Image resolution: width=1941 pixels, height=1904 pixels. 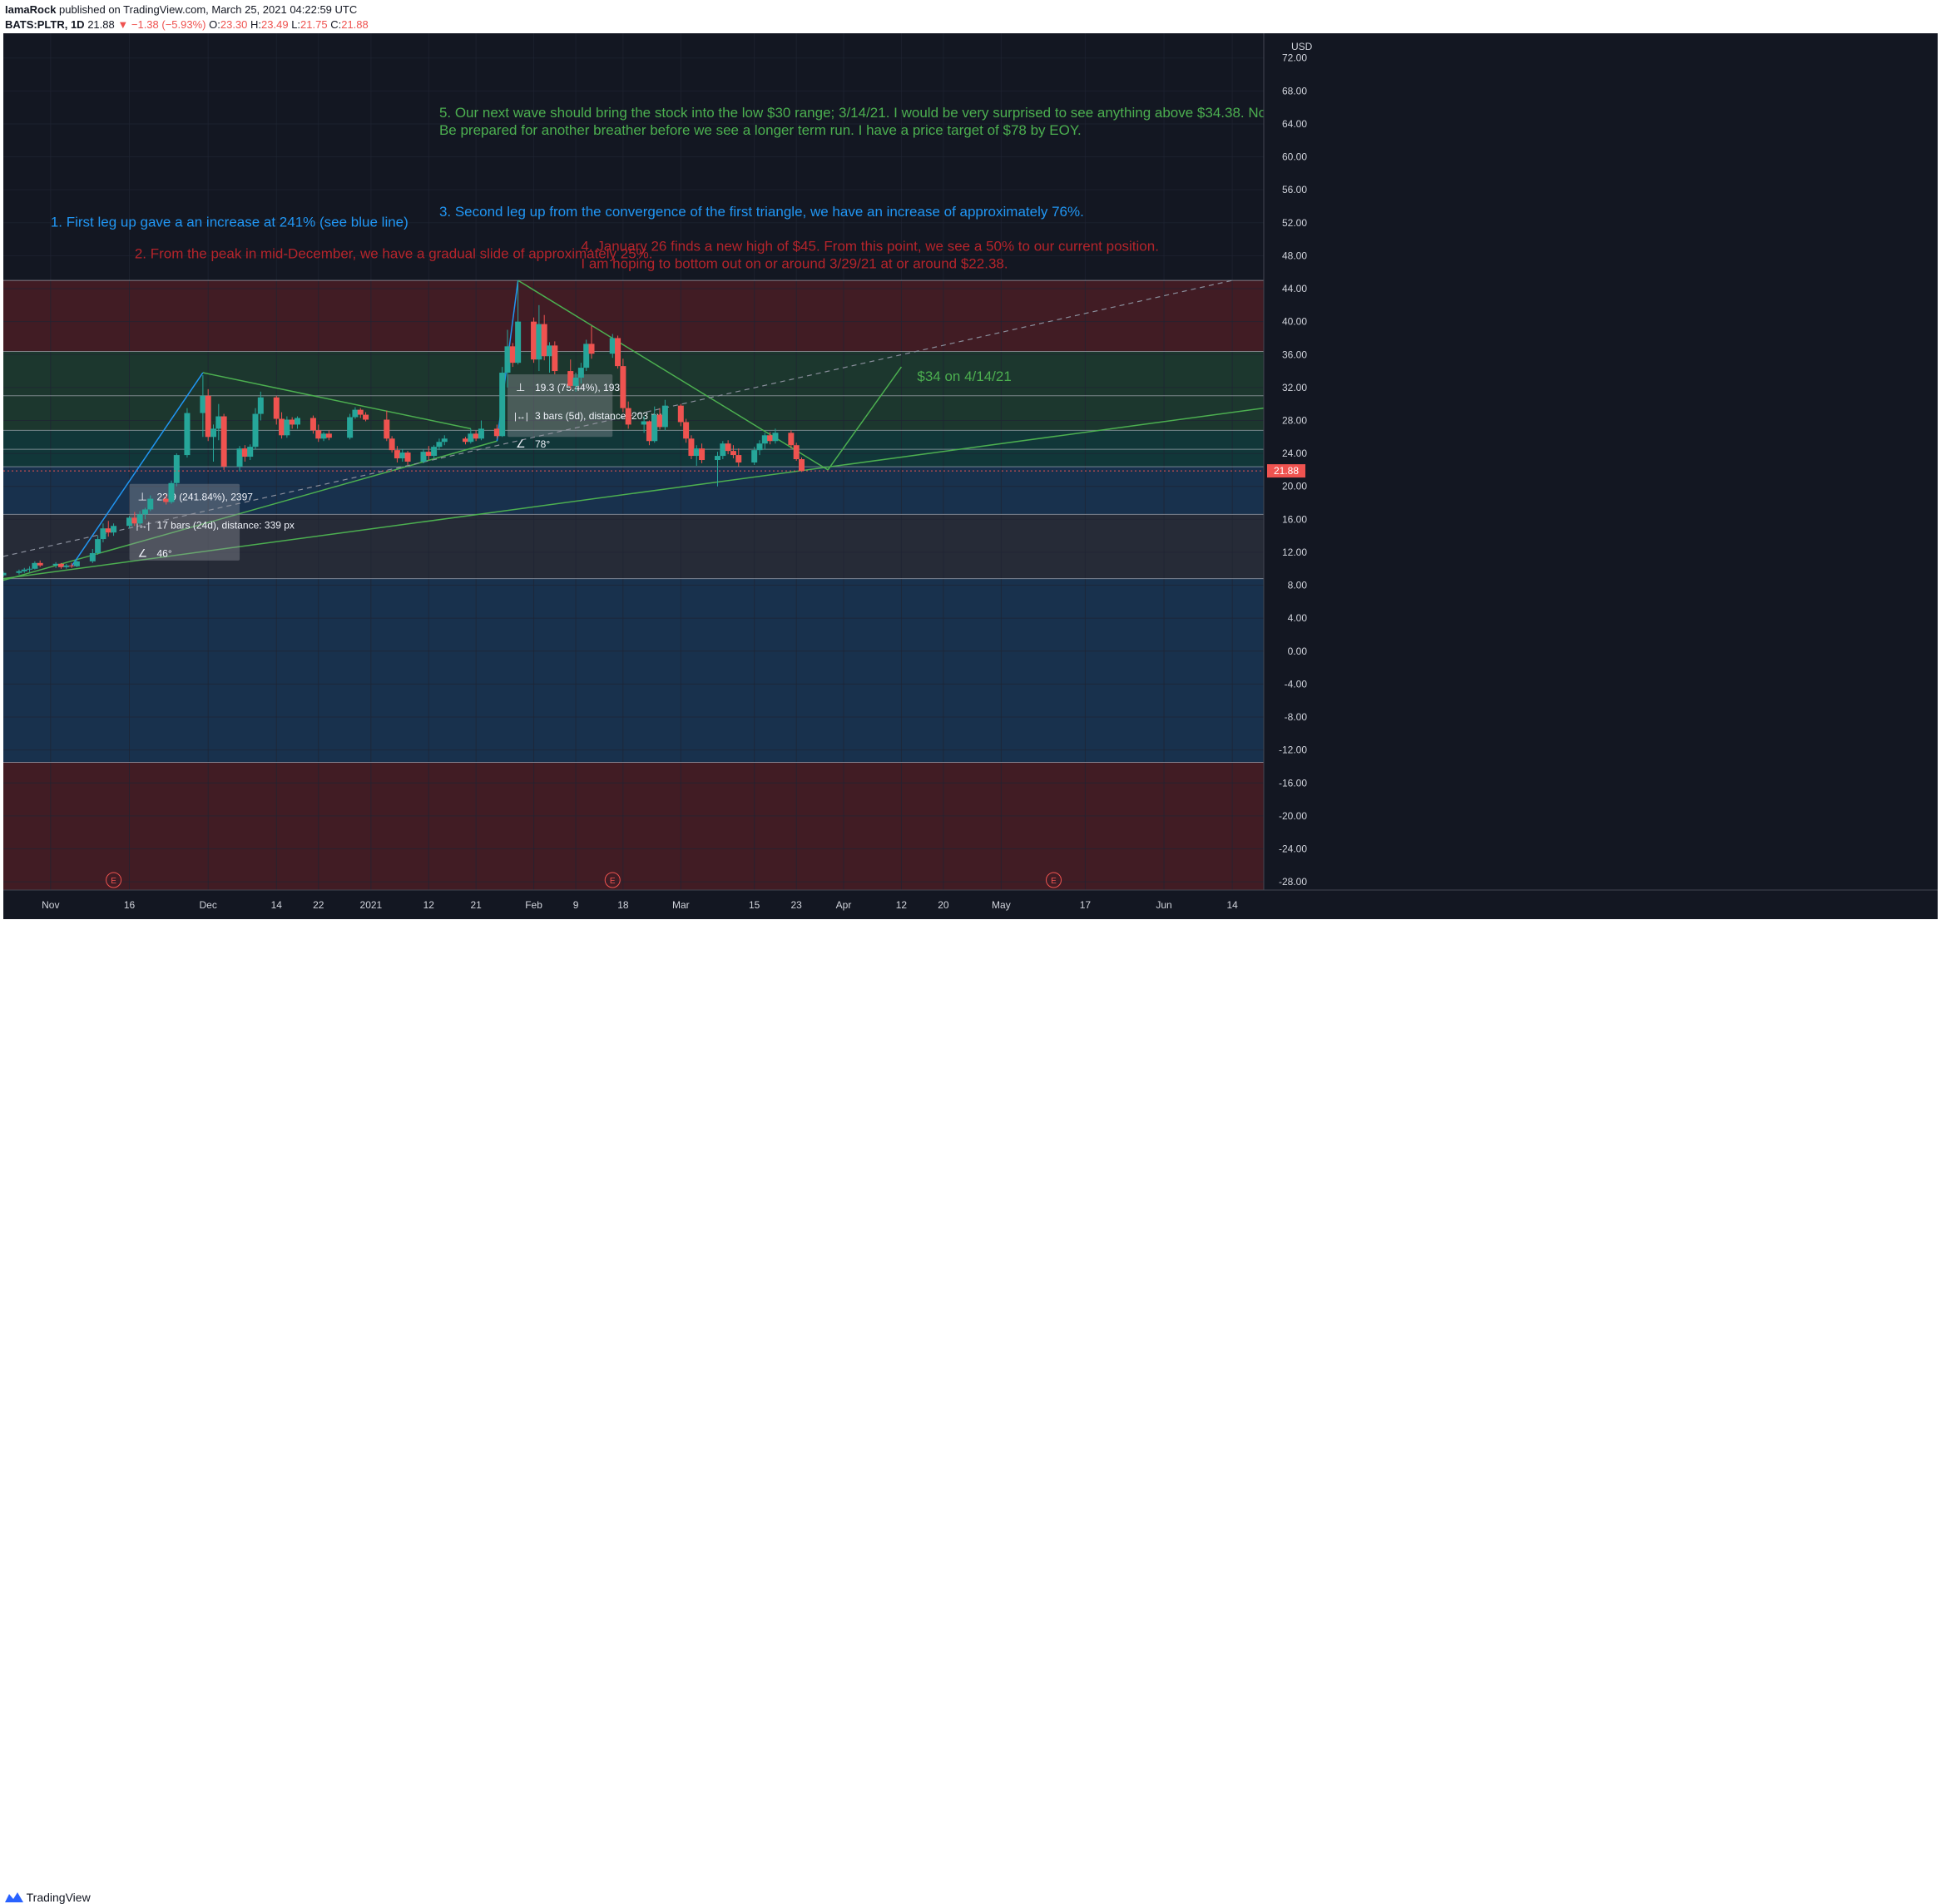 I want to click on x-tick-label: 14, so click(x=277, y=905).